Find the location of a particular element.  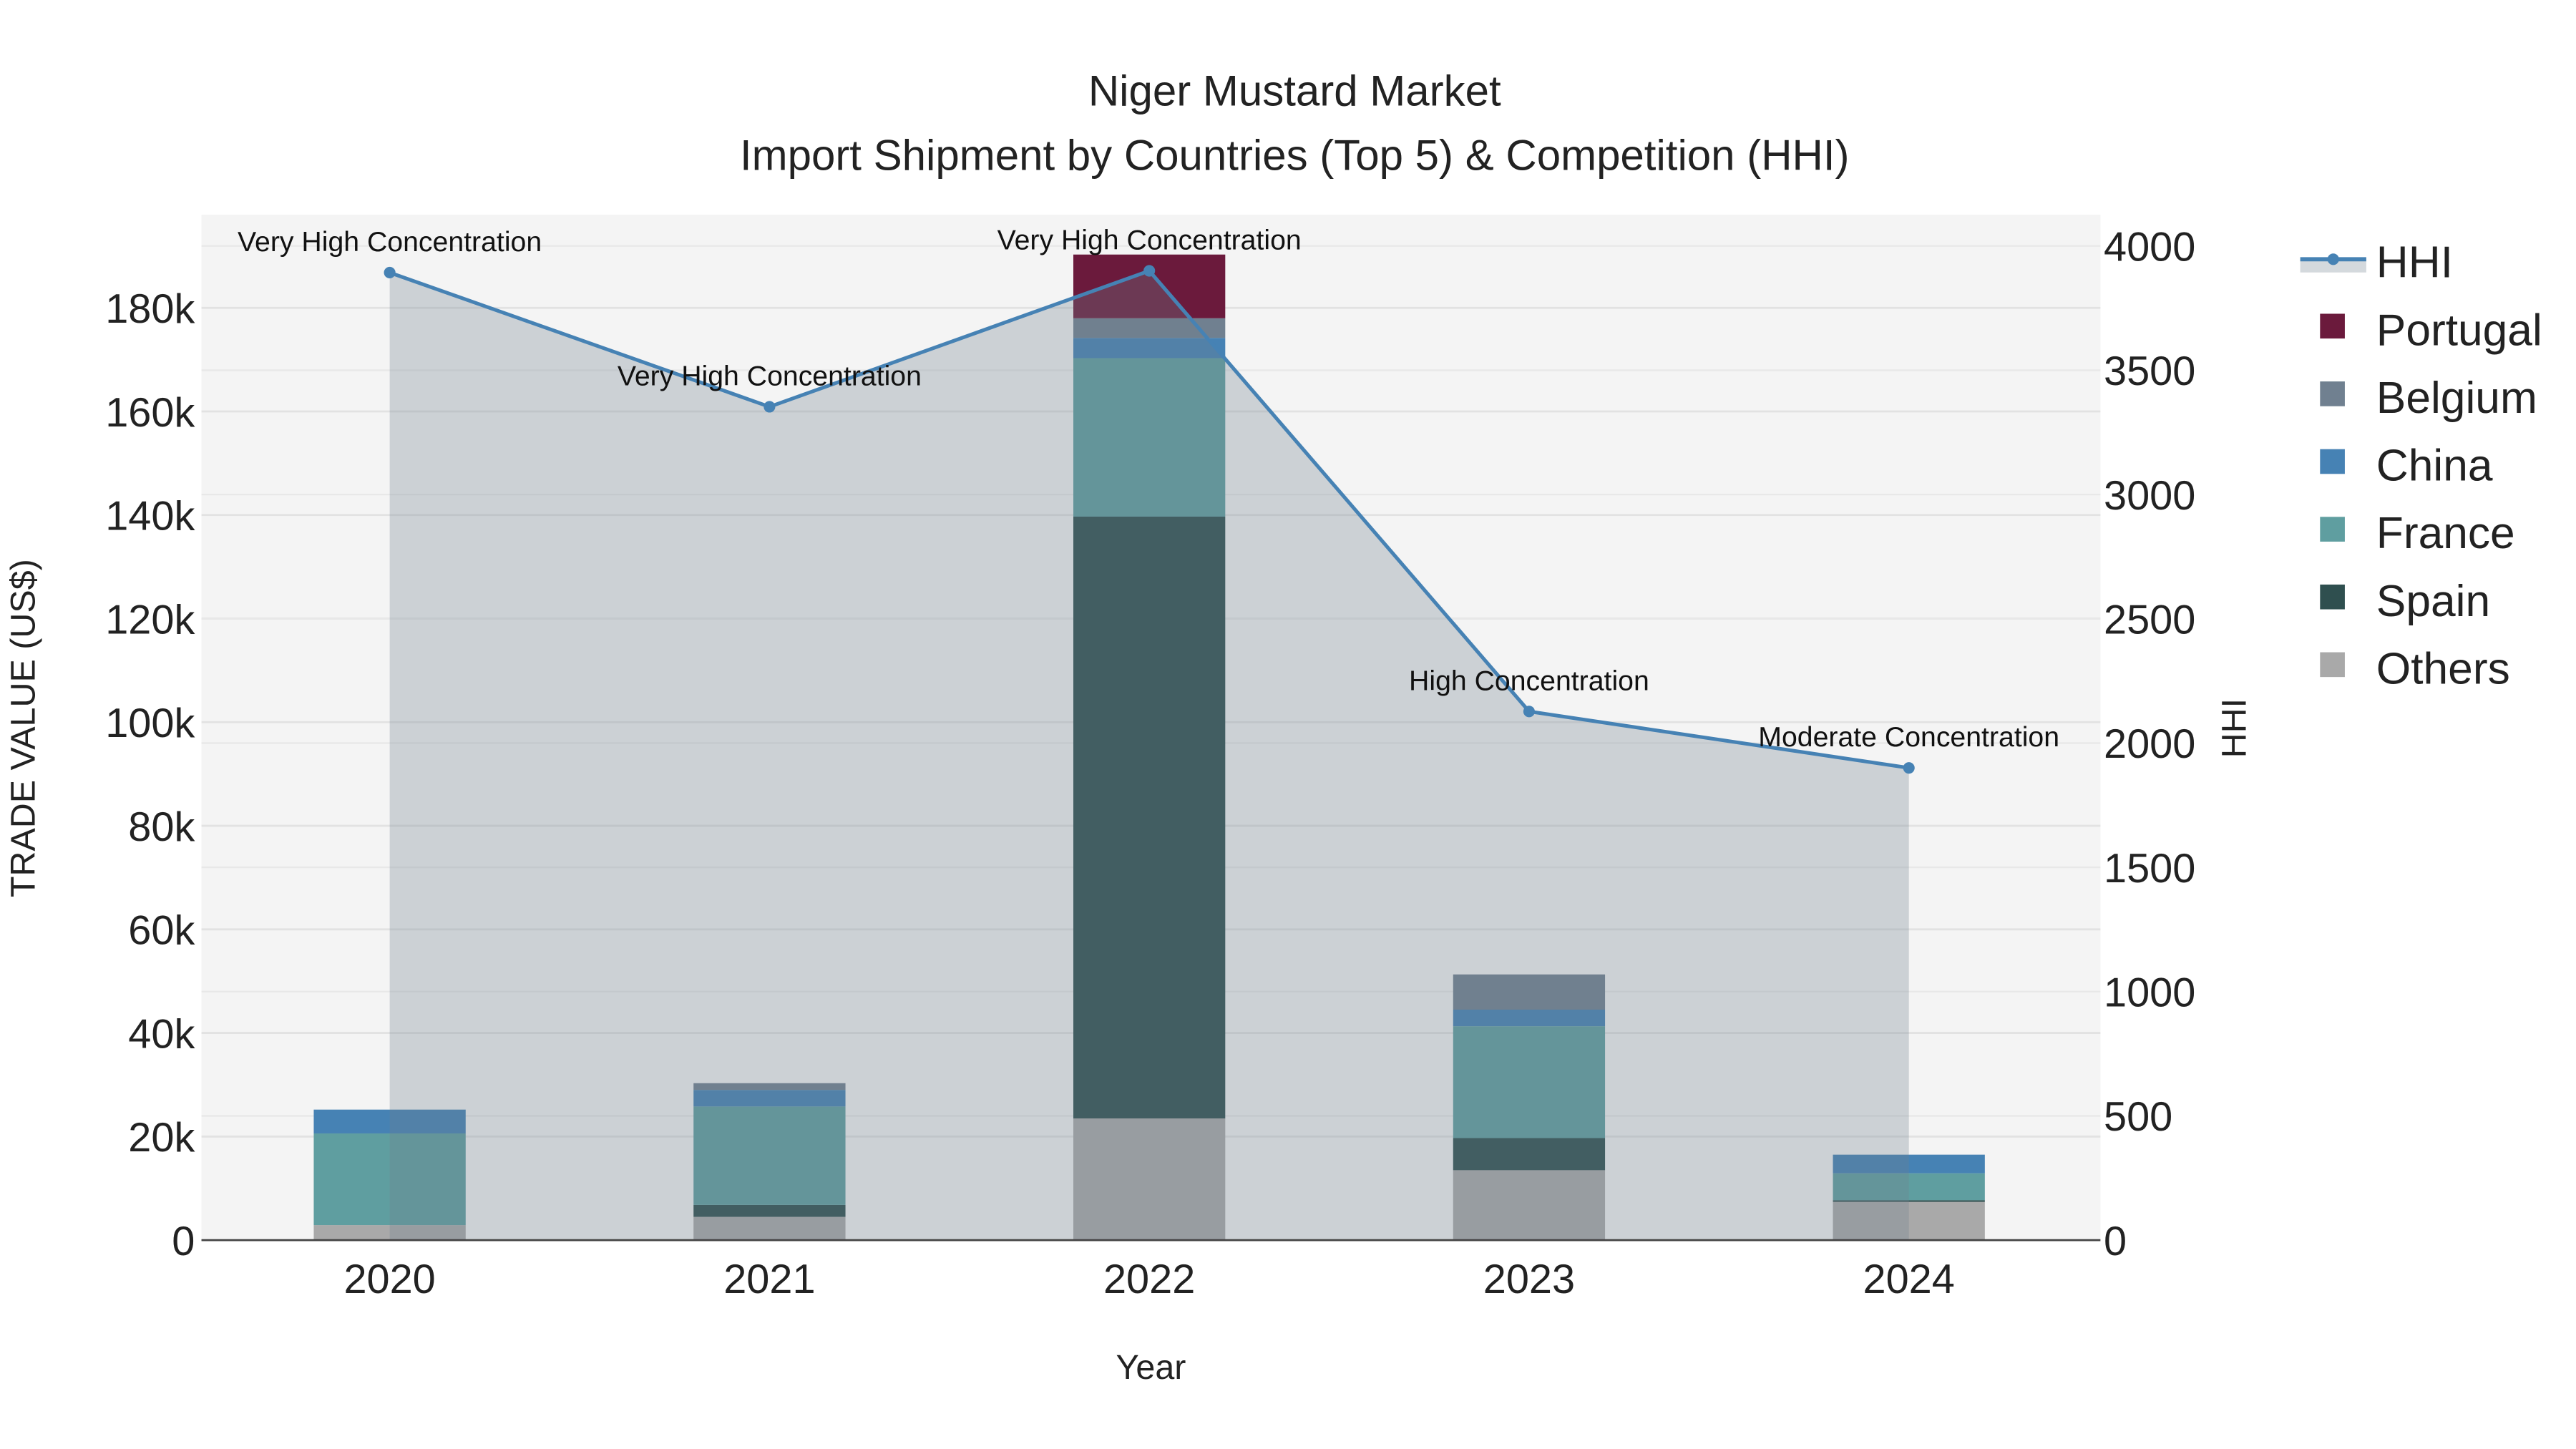

y-tick-label: 60k is located at coordinates (161, 931).